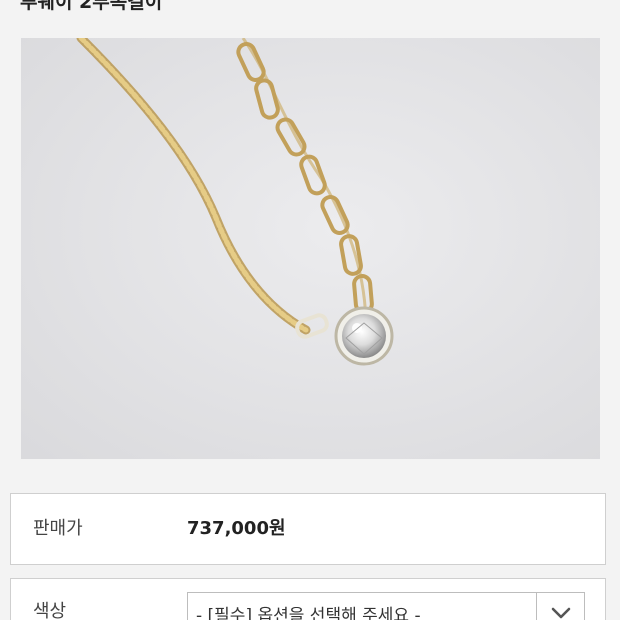 The width and height of the screenshot is (620, 620). I want to click on select-dropdown-button, so click(560, 606).